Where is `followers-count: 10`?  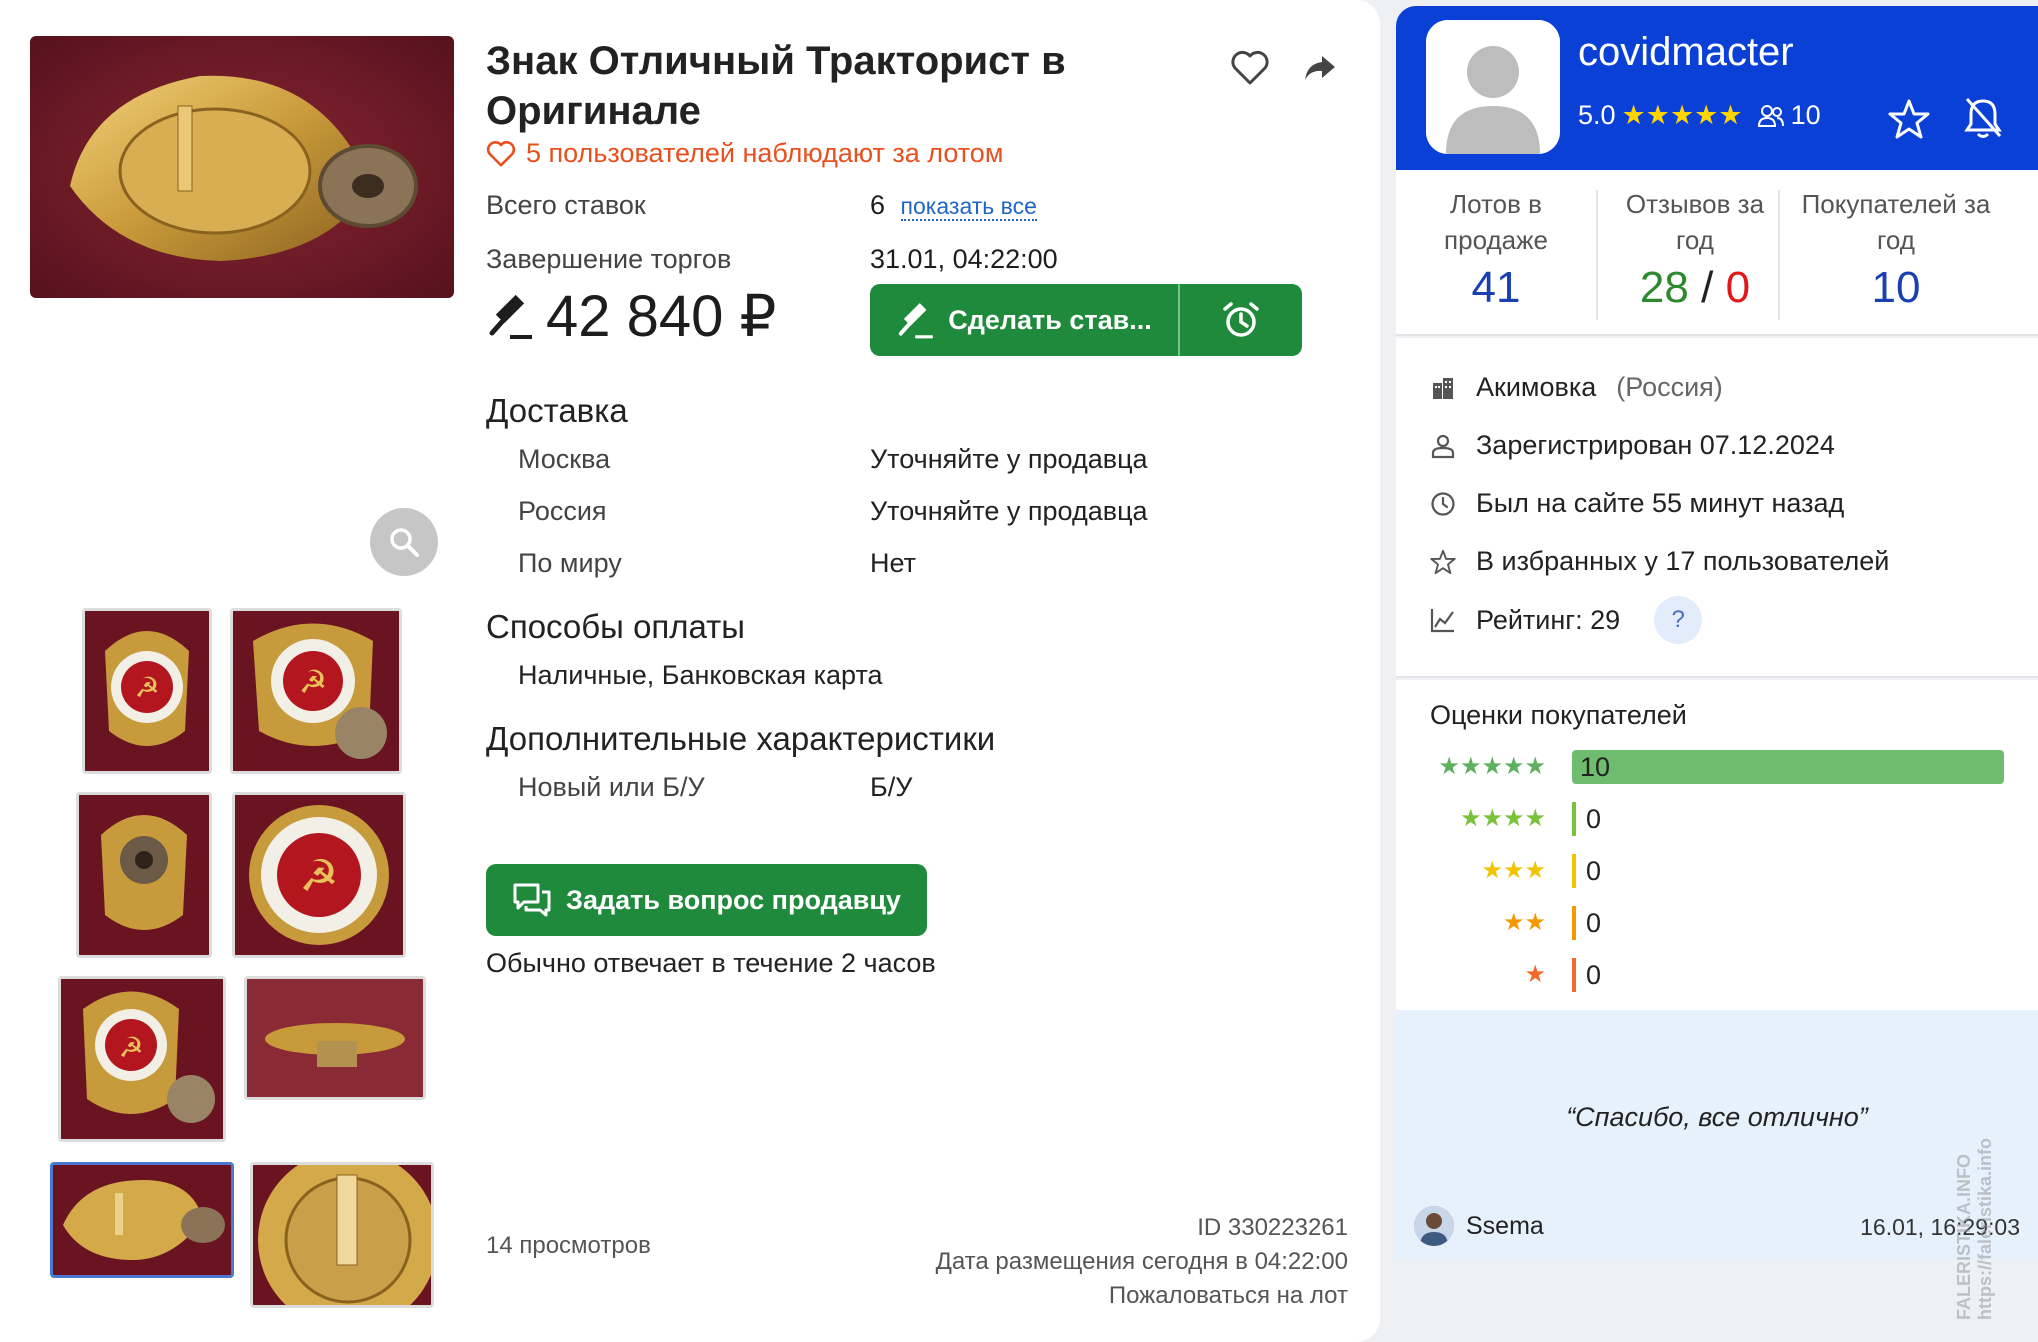
followers-count: 10 is located at coordinates (1805, 115).